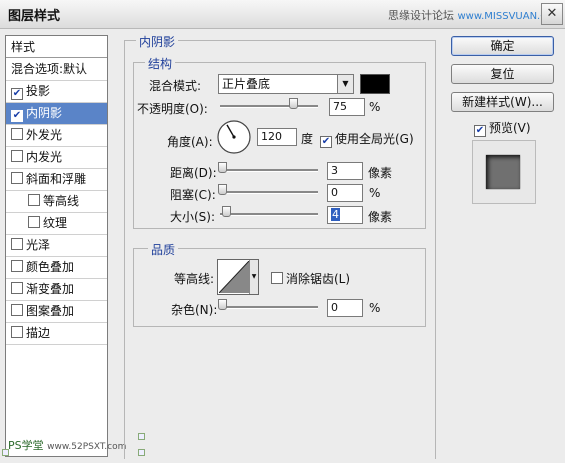 This screenshot has height=463, width=565. I want to click on contour-curve-icon, so click(234, 277).